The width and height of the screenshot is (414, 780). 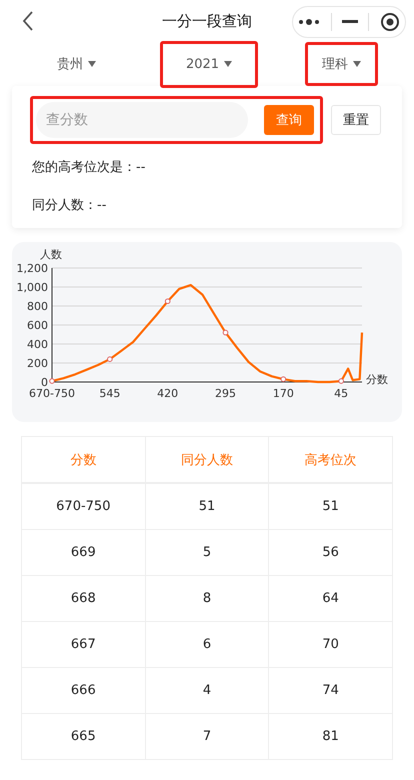 What do you see at coordinates (84, 645) in the screenshot?
I see `table-cell: 667` at bounding box center [84, 645].